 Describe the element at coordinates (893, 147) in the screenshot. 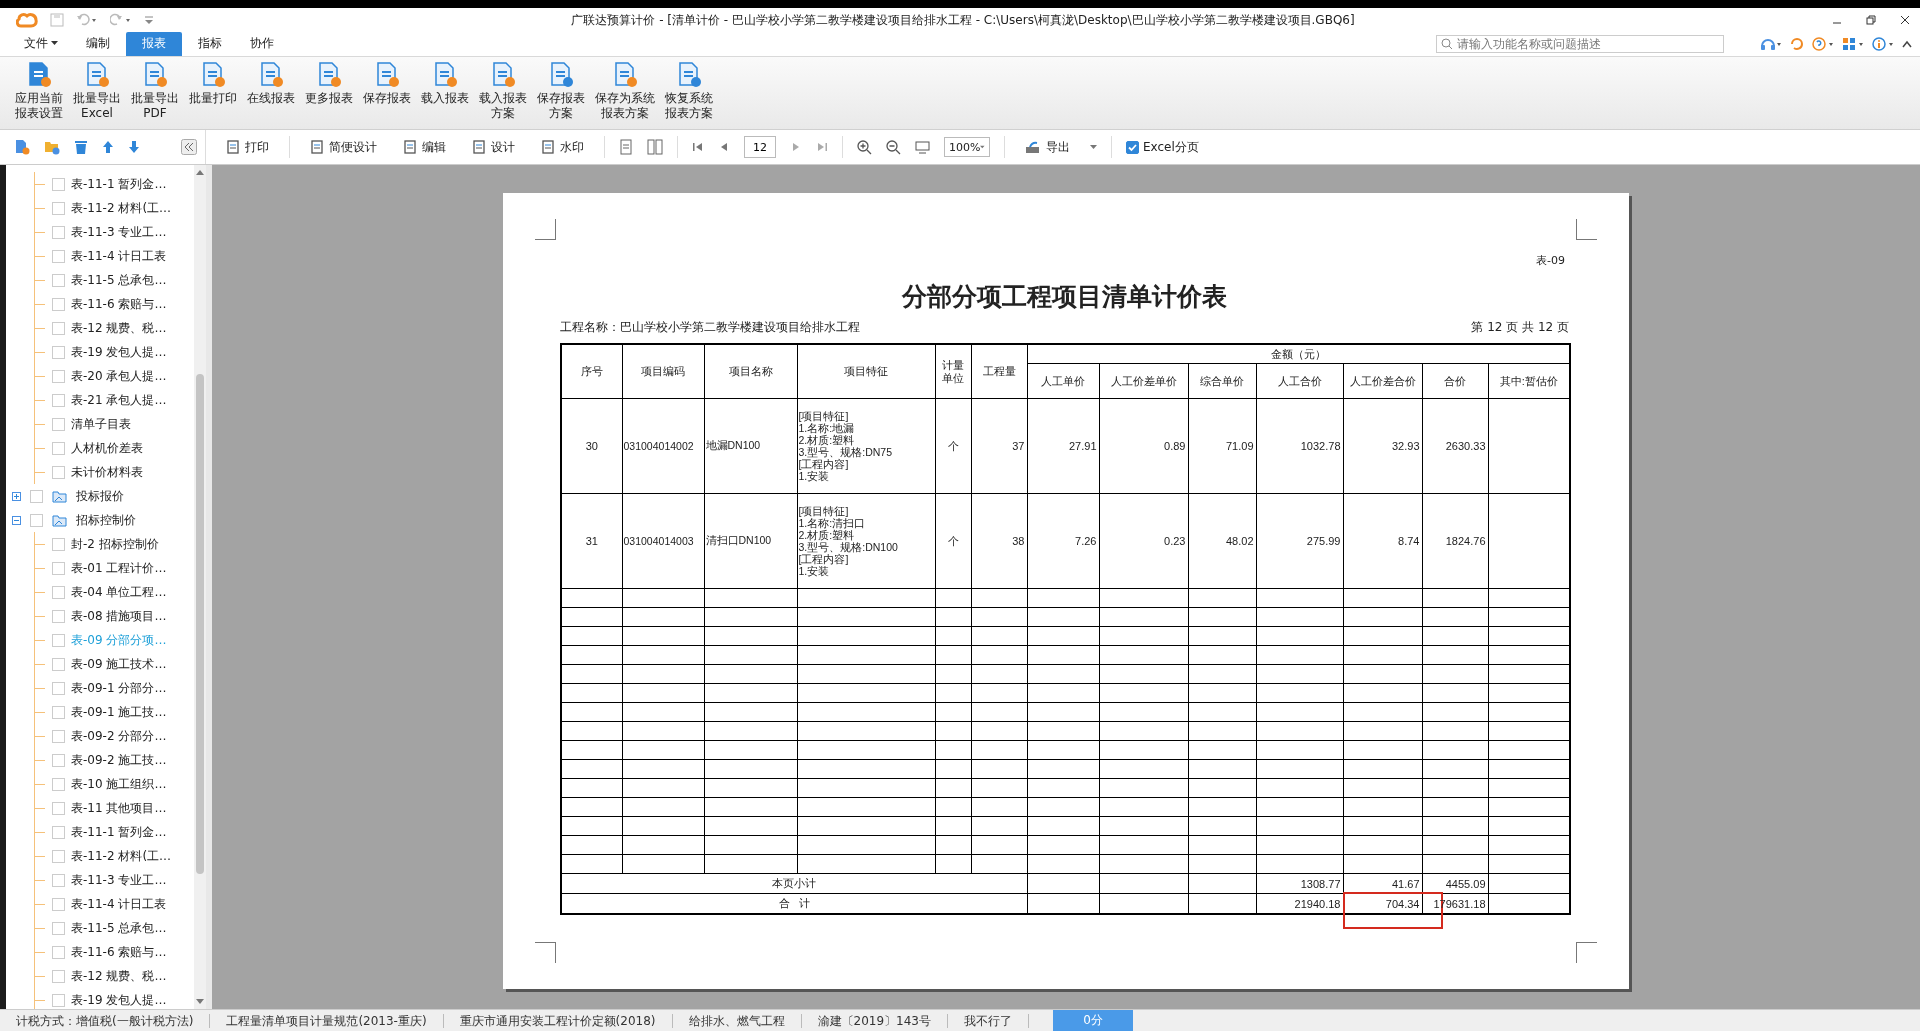

I see `zoom-out-icon` at that location.